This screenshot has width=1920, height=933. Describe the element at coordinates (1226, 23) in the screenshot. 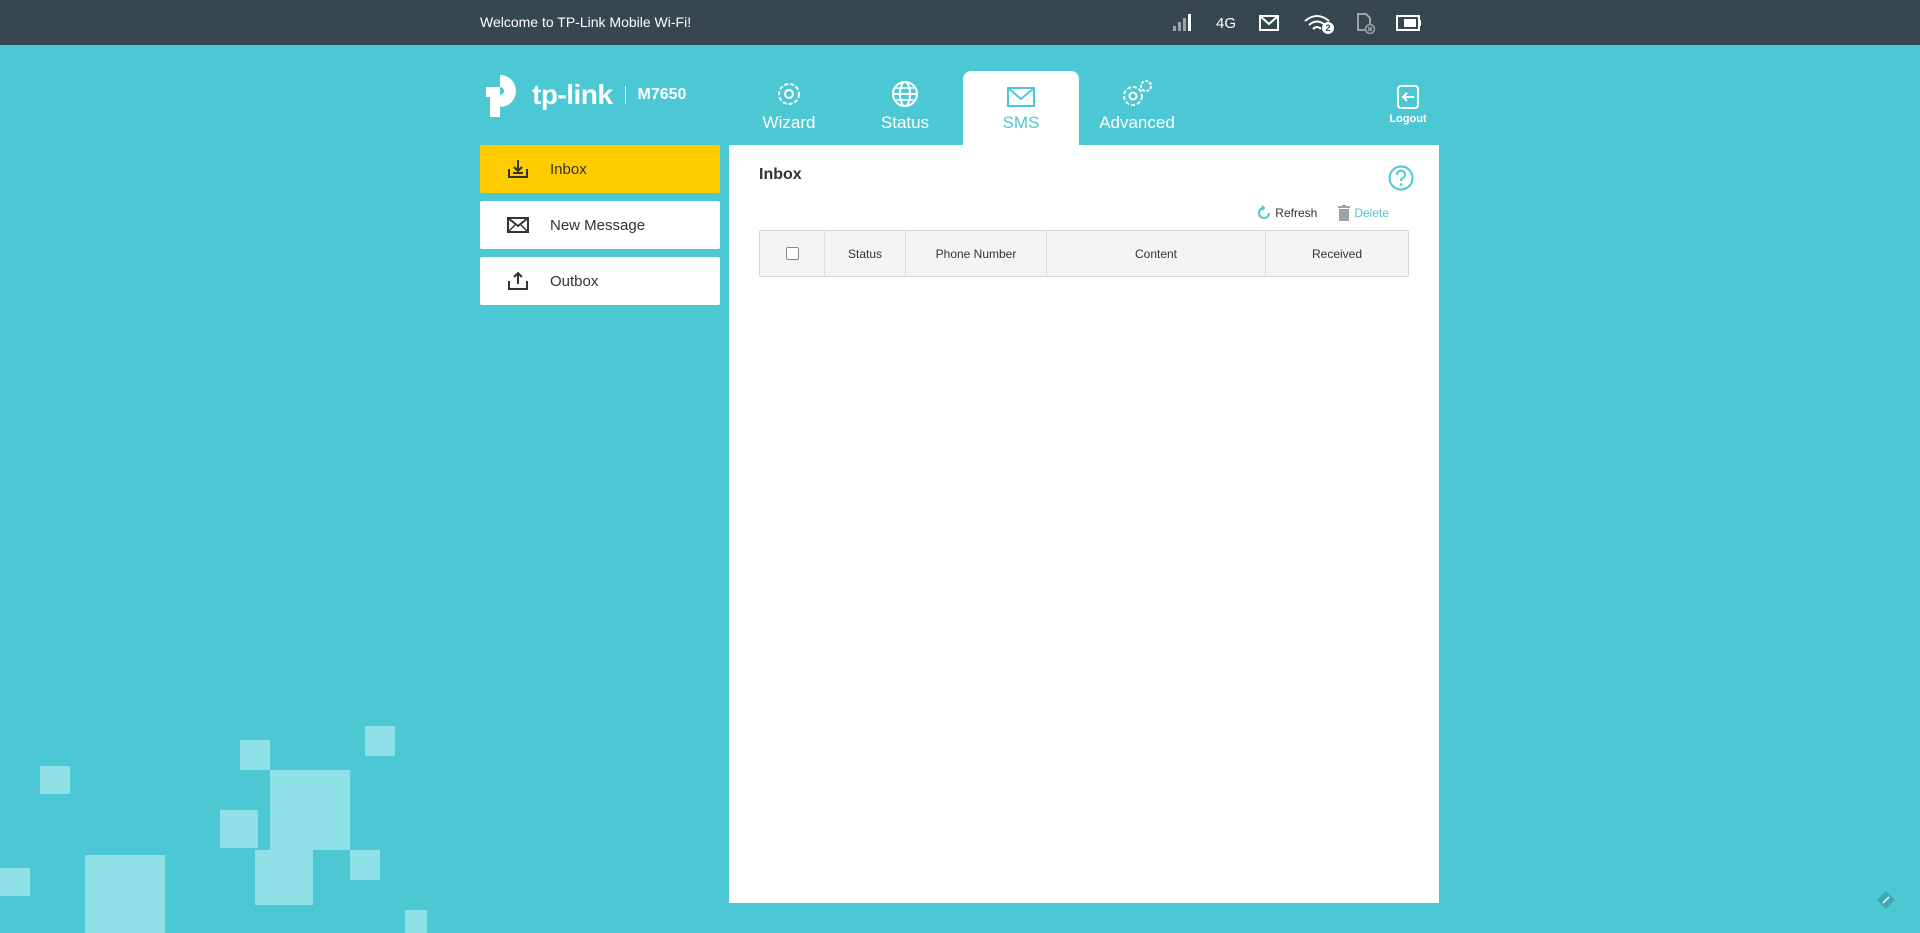

I see `network-type: 4G` at that location.